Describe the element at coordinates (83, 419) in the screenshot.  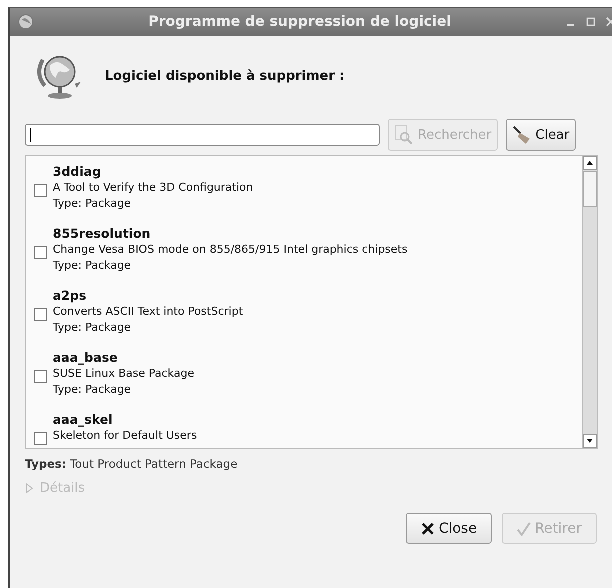
I see `package-name: aaa_skel` at that location.